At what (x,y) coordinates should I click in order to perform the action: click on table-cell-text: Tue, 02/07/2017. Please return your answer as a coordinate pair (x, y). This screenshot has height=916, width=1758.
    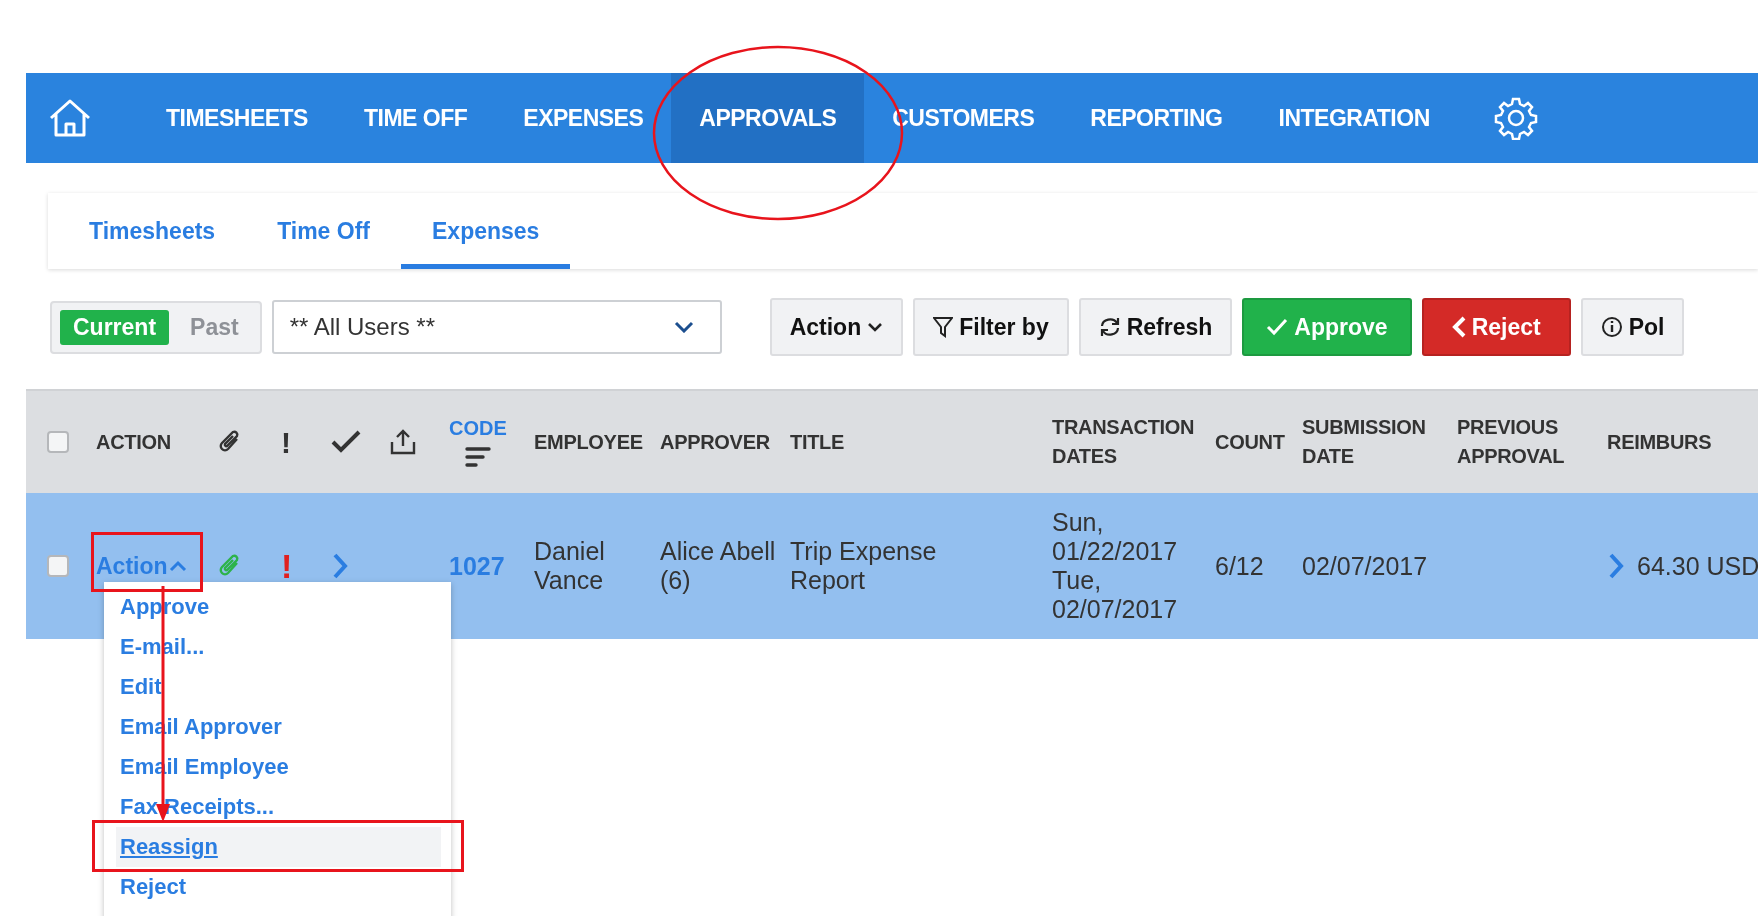
    Looking at the image, I should click on (1115, 595).